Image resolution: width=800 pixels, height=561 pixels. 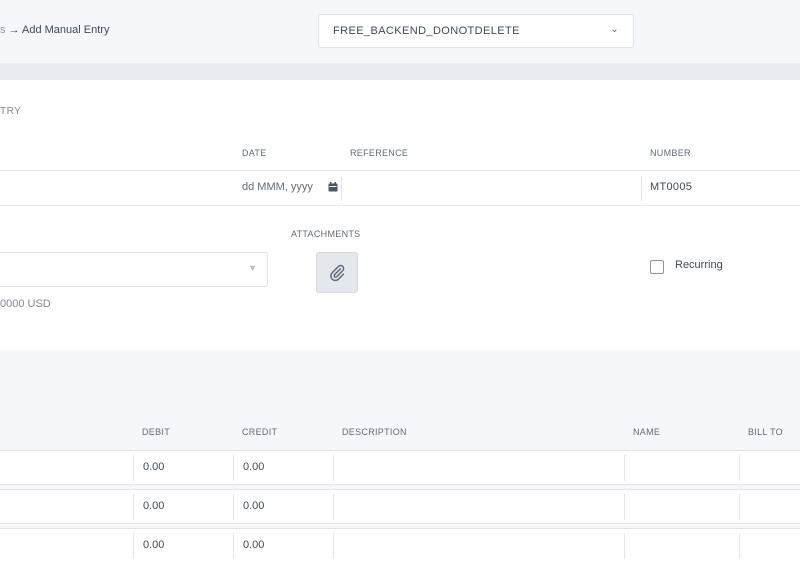 What do you see at coordinates (400, 170) in the screenshot?
I see `field-row-top-border` at bounding box center [400, 170].